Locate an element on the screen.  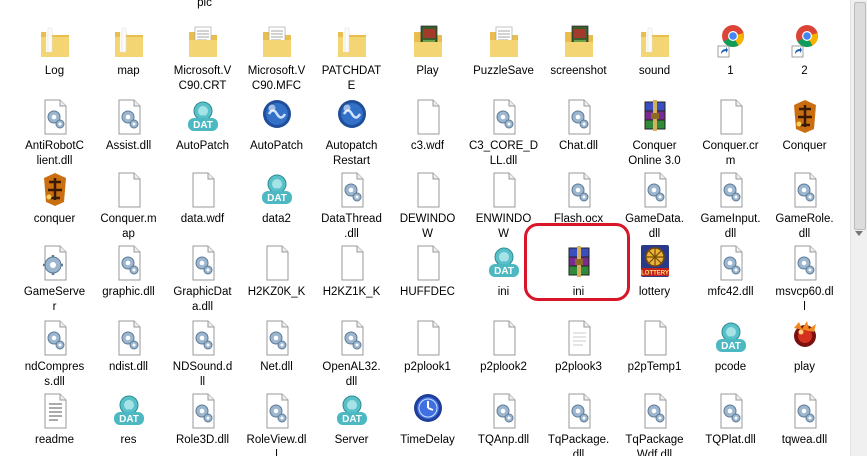
file-item: PuzzleSave is located at coordinates (503, 58).